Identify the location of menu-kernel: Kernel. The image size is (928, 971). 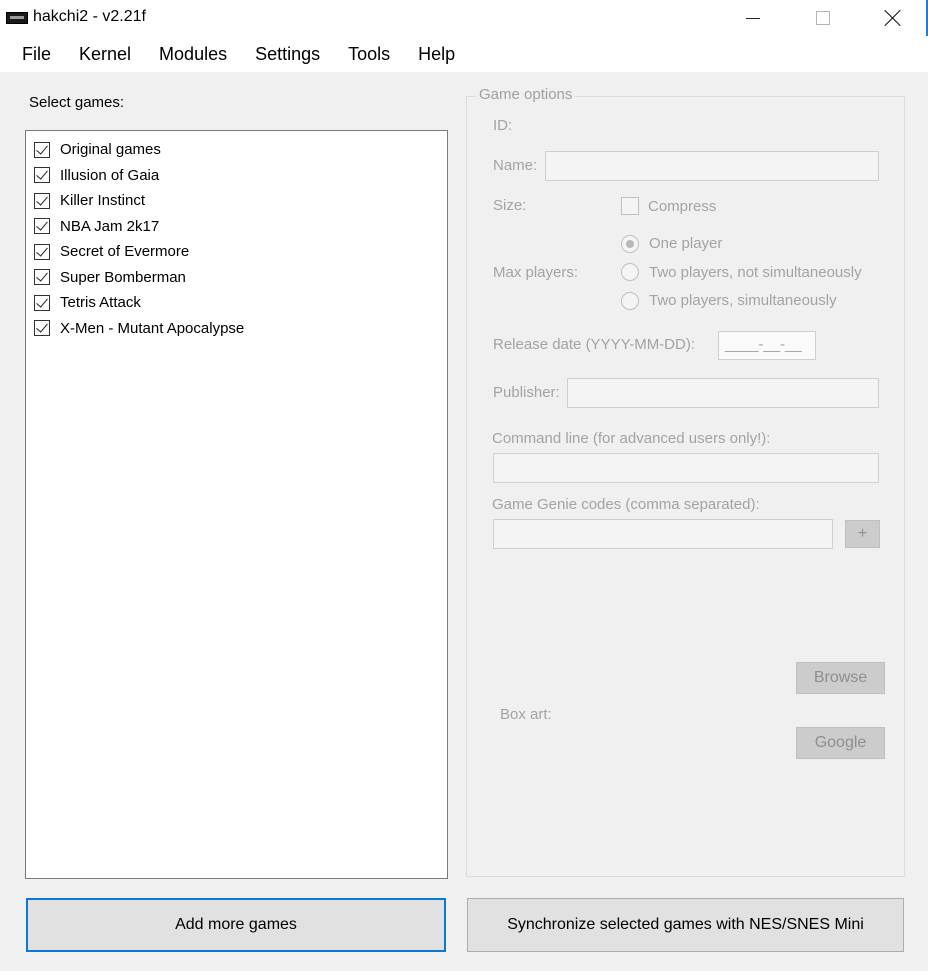
(105, 54).